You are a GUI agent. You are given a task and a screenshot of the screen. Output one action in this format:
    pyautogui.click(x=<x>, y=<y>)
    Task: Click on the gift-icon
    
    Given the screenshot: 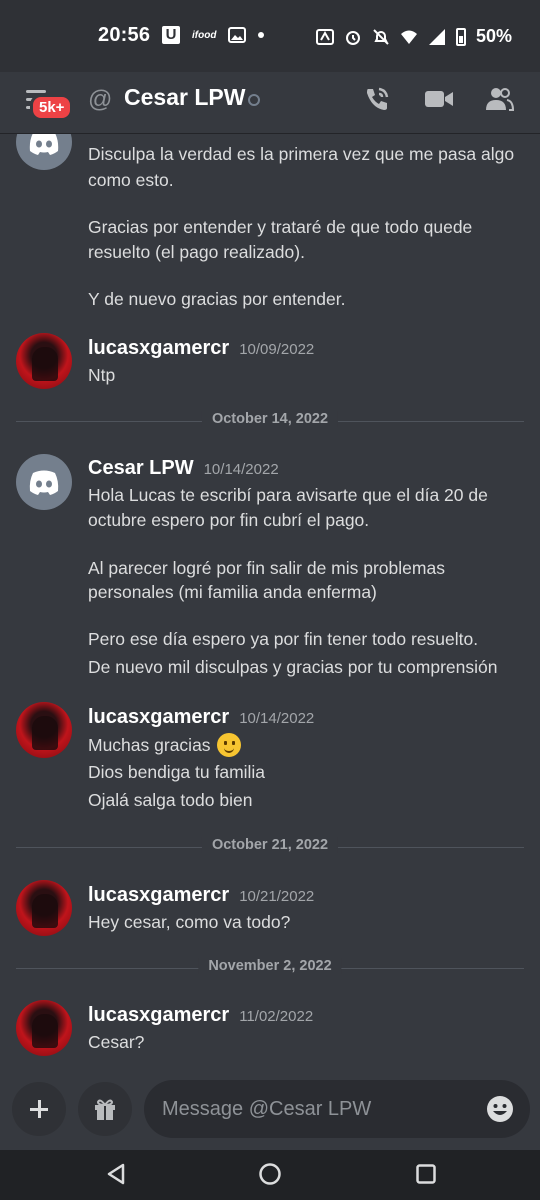 What is the action you would take?
    pyautogui.click(x=105, y=1109)
    